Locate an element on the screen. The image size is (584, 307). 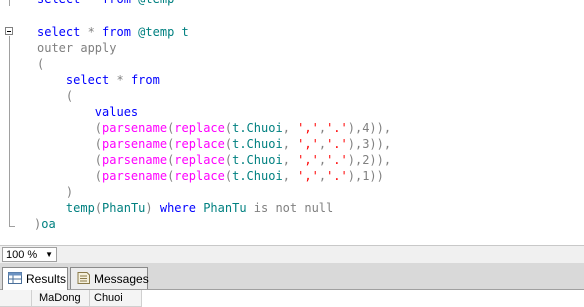
code-line: values is located at coordinates (87, 112).